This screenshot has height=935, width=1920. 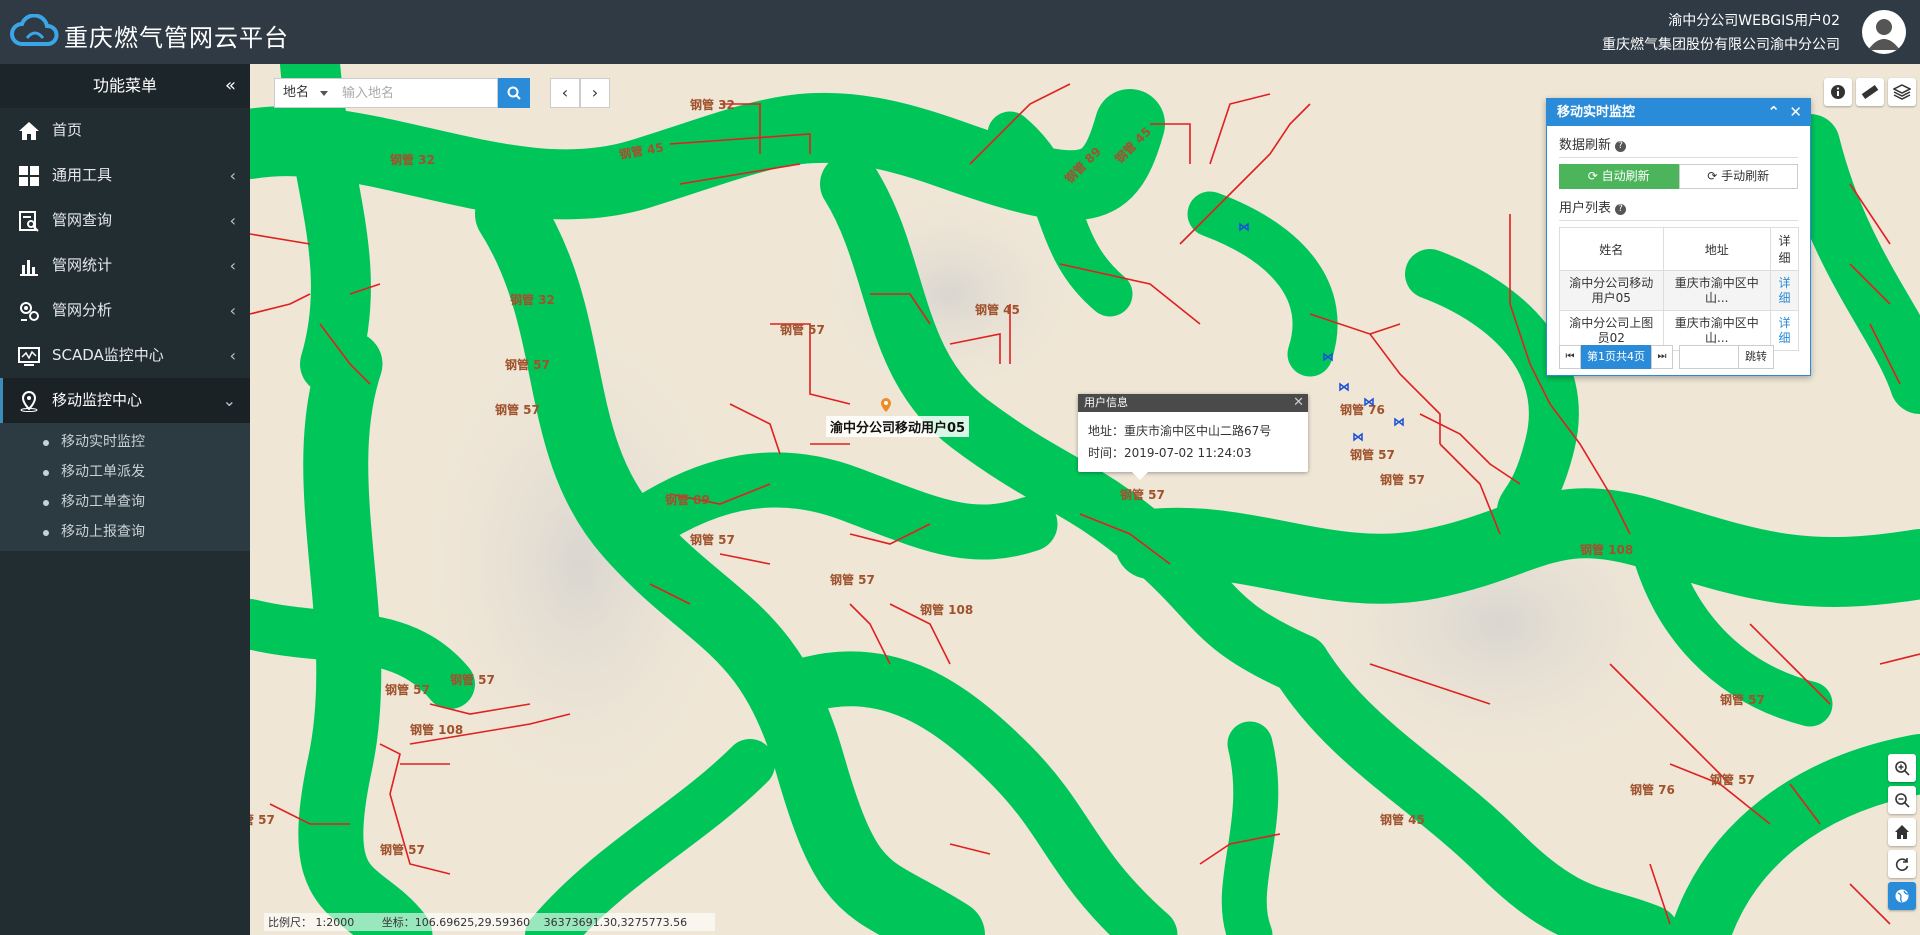 What do you see at coordinates (1678, 146) in the screenshot?
I see `data-refresh-section: 数据刷新?` at bounding box center [1678, 146].